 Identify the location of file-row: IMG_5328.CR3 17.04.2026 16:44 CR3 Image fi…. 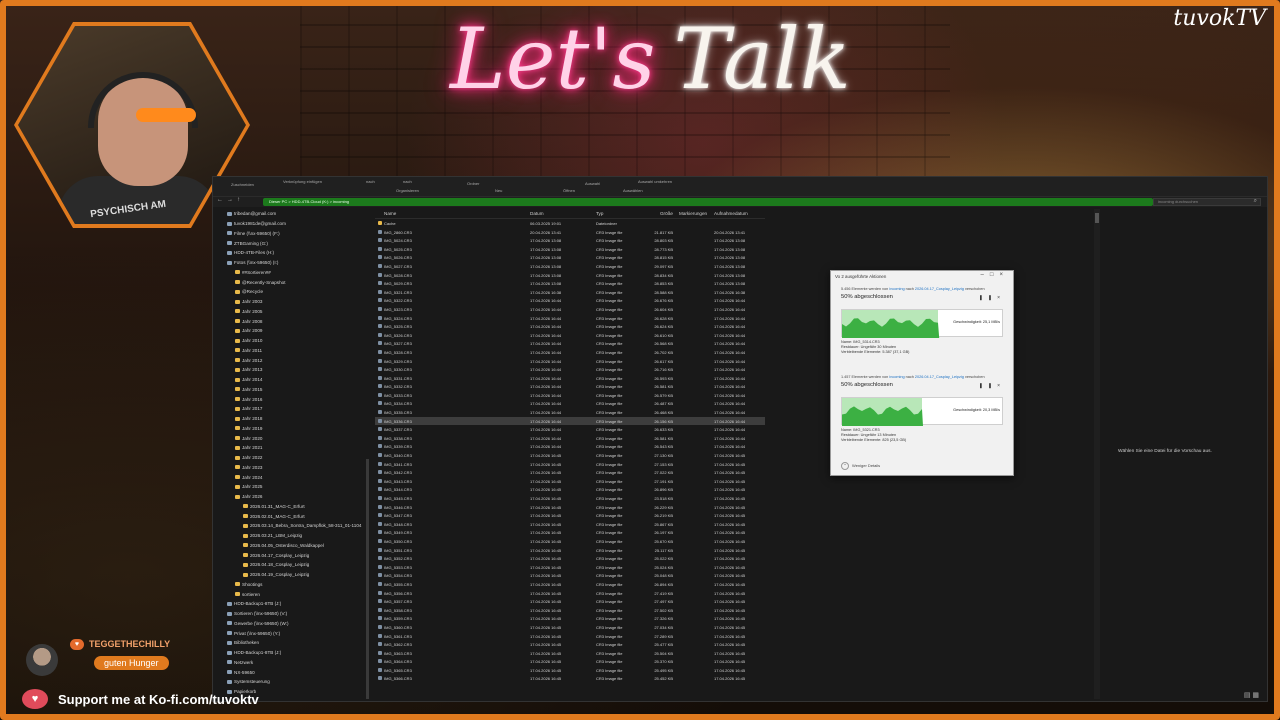
(570, 352).